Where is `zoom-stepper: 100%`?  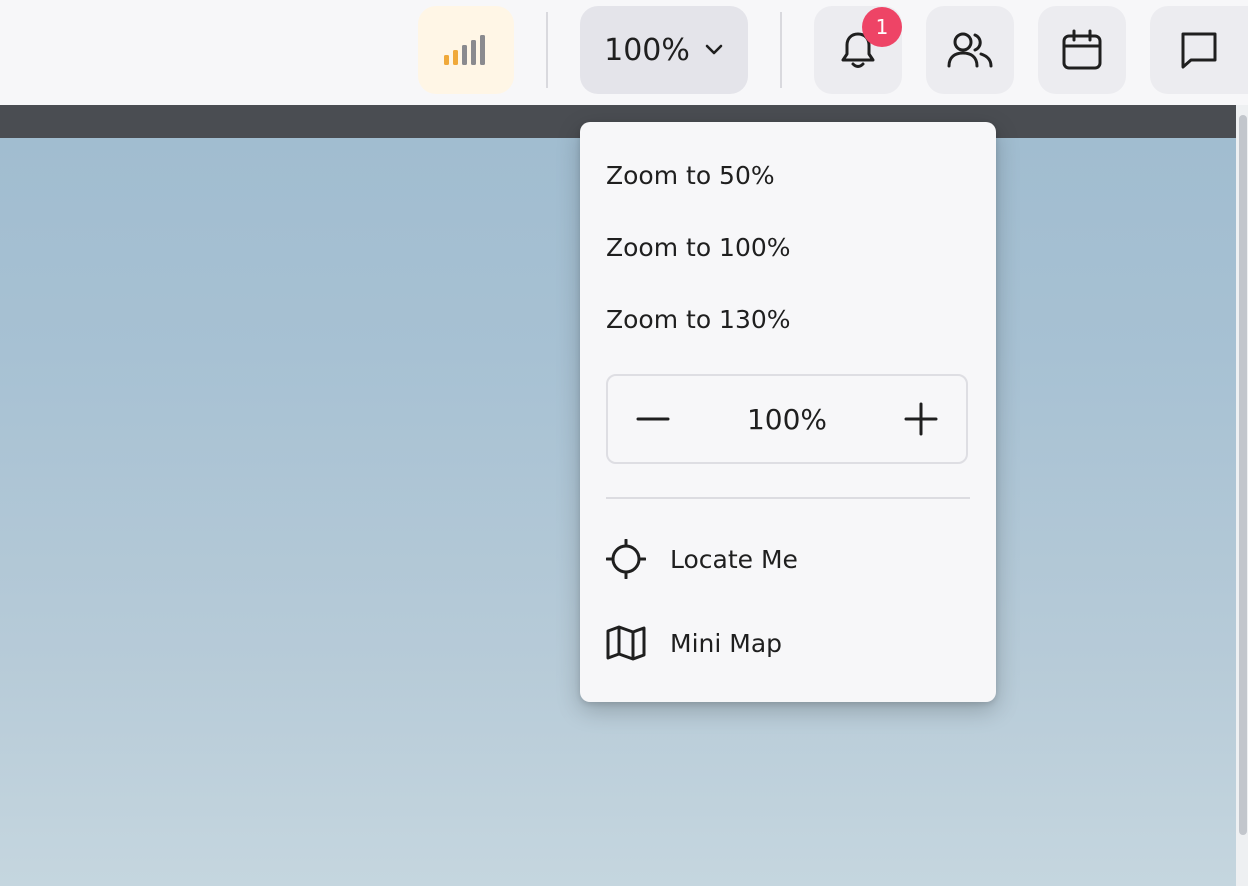
zoom-stepper: 100% is located at coordinates (787, 419).